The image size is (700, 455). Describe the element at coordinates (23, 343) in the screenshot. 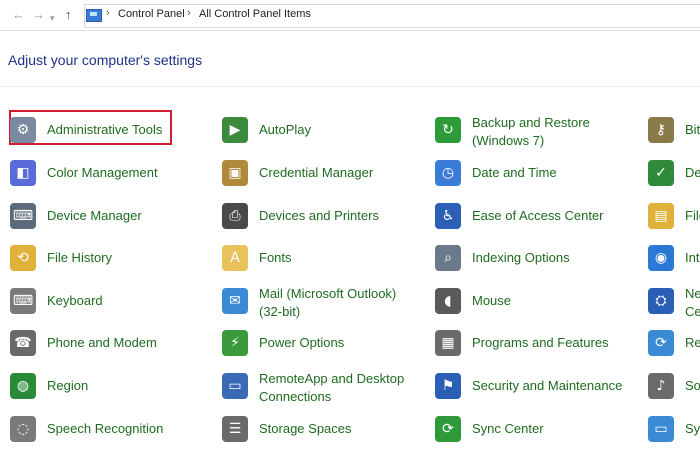

I see `phone-modem-icon: ☎` at that location.